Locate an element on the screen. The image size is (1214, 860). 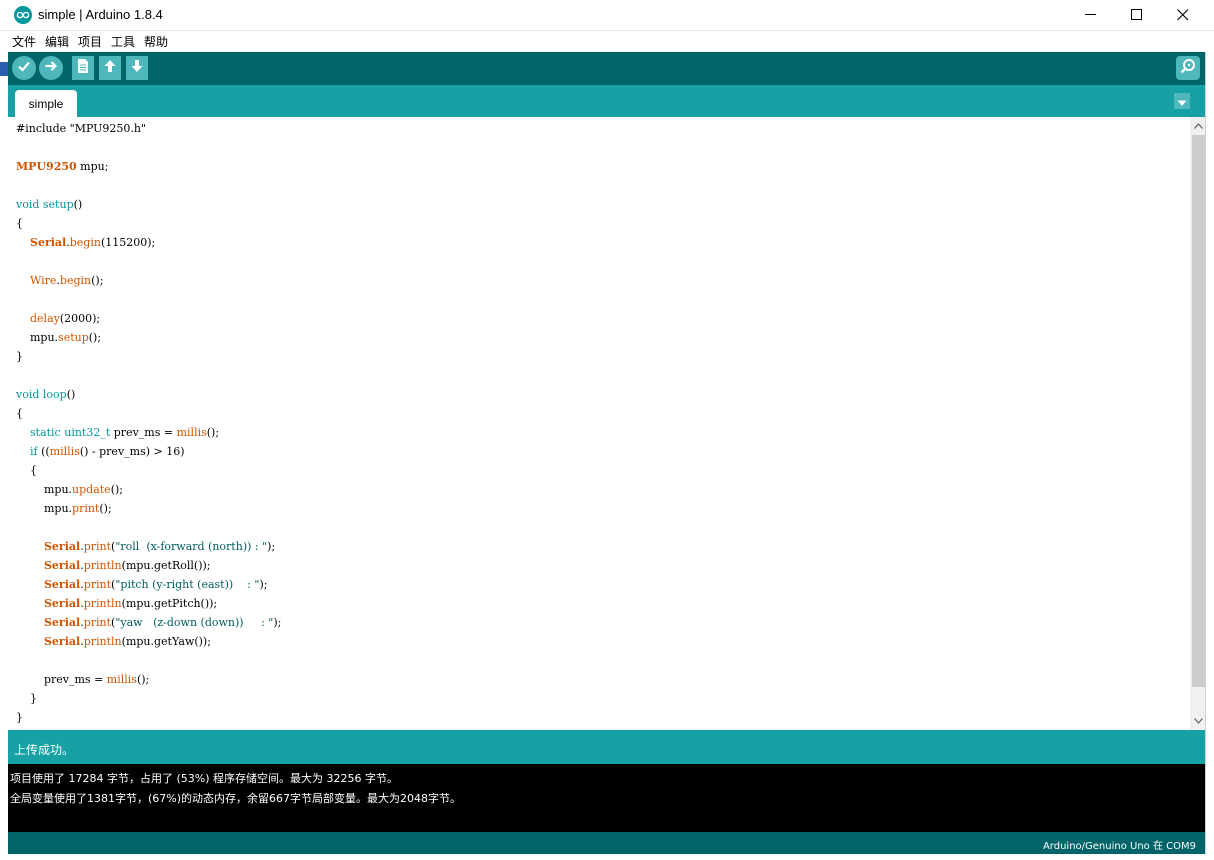
menu-tools: 工具 is located at coordinates (123, 41).